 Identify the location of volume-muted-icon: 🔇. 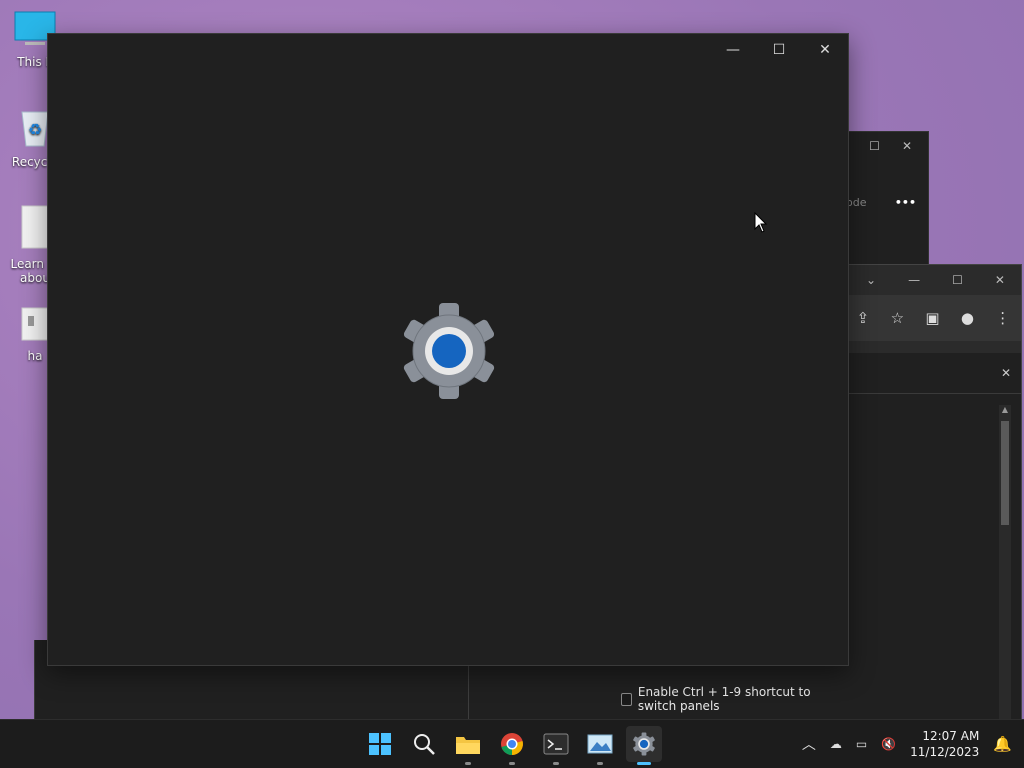
(888, 744).